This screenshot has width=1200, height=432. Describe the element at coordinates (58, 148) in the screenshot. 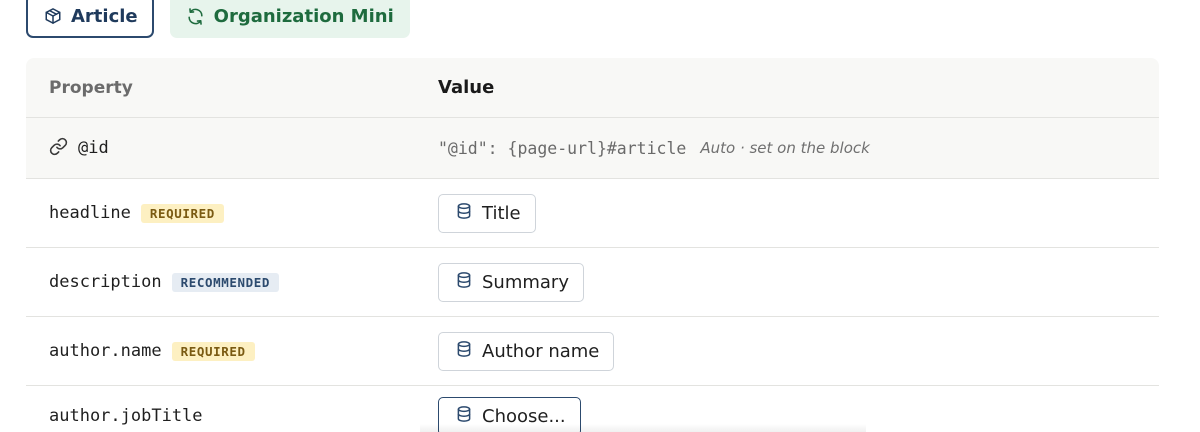

I see `link-icon` at that location.